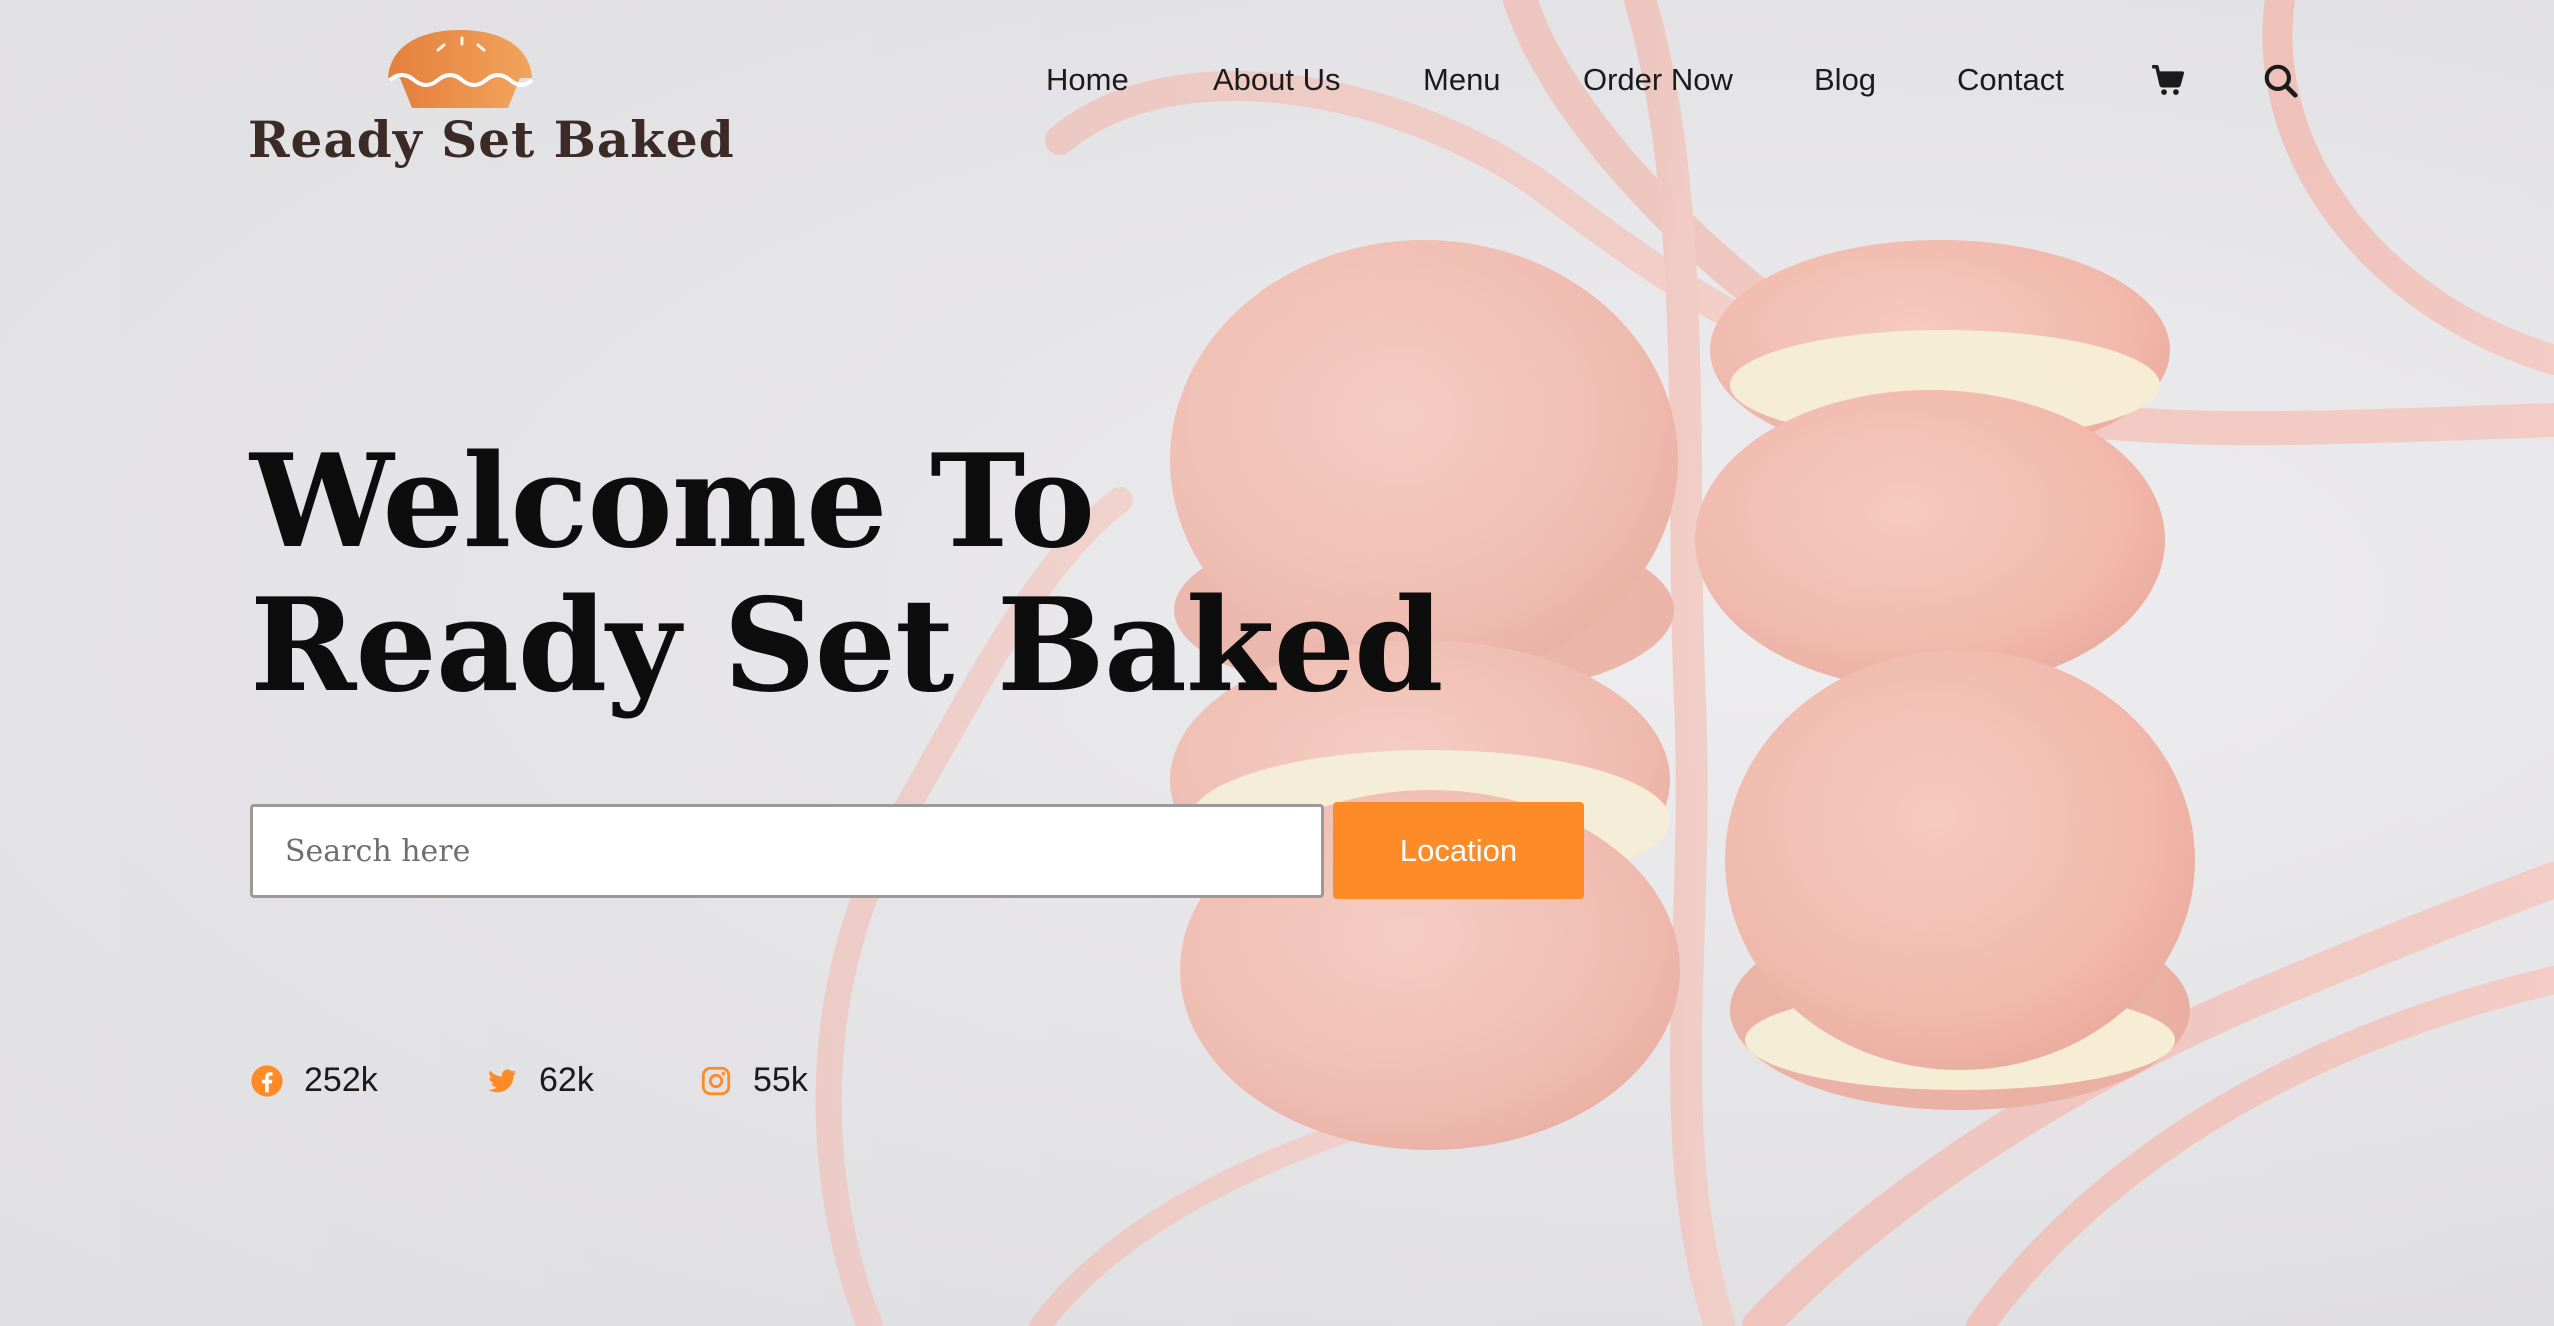 This screenshot has height=1326, width=2554. What do you see at coordinates (1087, 80) in the screenshot?
I see `nav-item-home: Home` at bounding box center [1087, 80].